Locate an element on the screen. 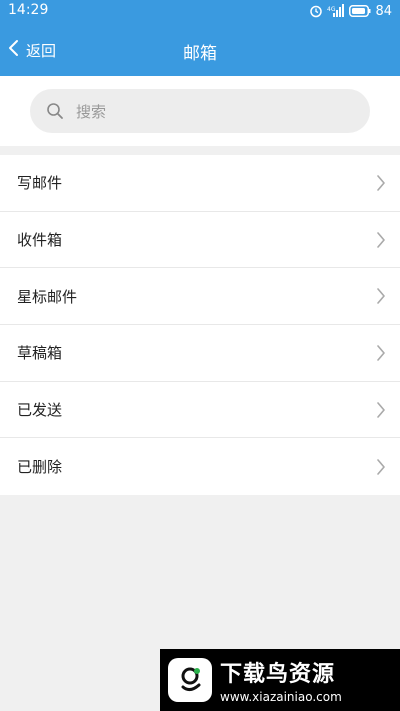 The height and width of the screenshot is (711, 400). signal-icon: 4G is located at coordinates (336, 11).